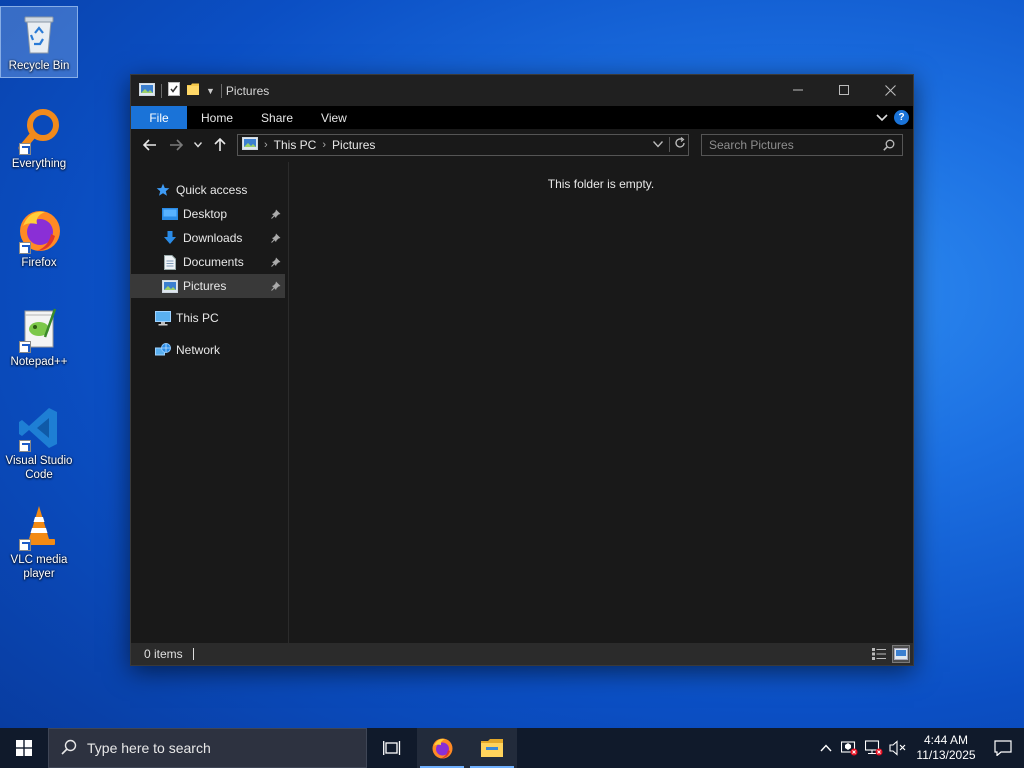 This screenshot has height=768, width=1024. Describe the element at coordinates (193, 90) in the screenshot. I see `new-folder-icon` at that location.